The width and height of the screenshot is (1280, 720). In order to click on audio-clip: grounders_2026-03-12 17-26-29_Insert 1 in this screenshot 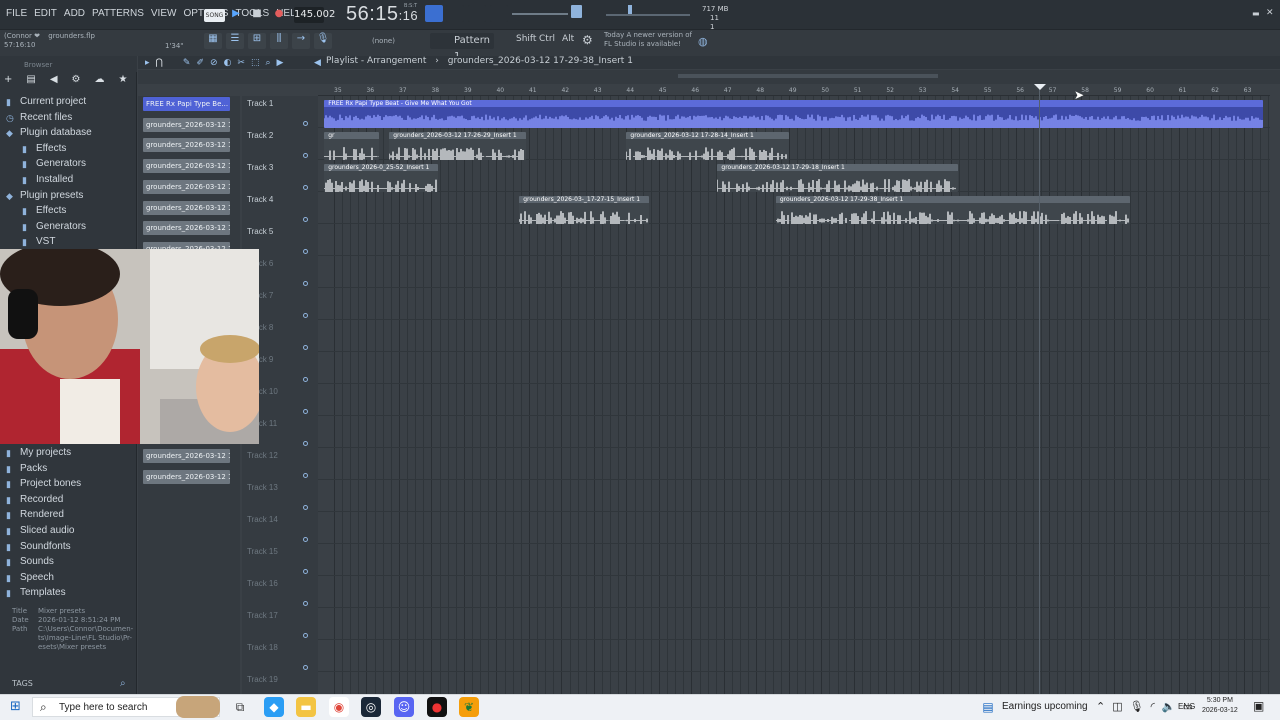, I will do `click(457, 146)`.